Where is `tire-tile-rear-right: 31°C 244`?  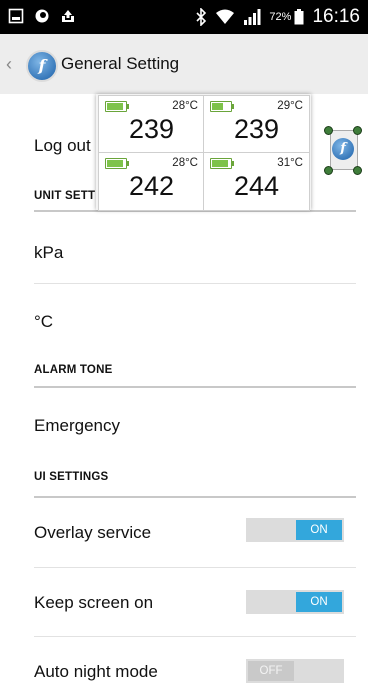 tire-tile-rear-right: 31°C 244 is located at coordinates (256, 181).